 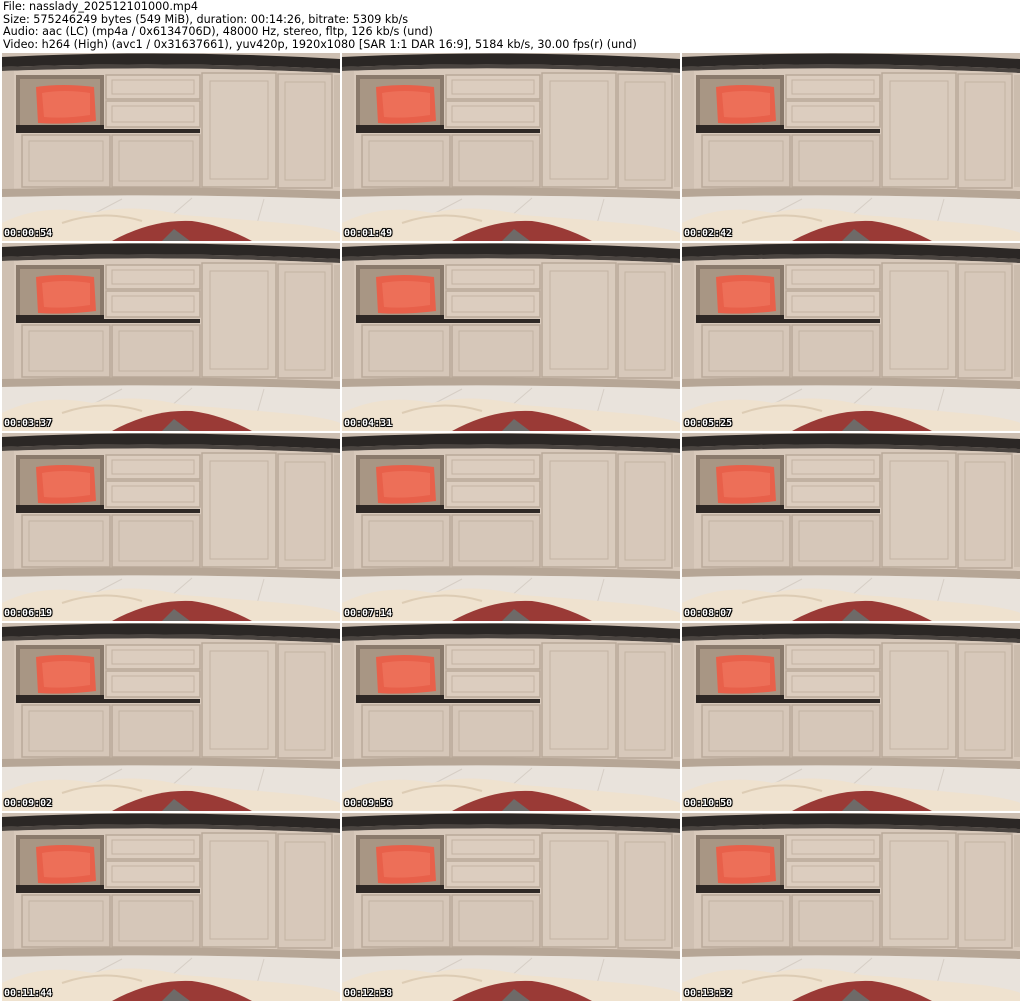 I want to click on file-name-line: File: nasslady_202512101000.mp4, so click(x=101, y=6).